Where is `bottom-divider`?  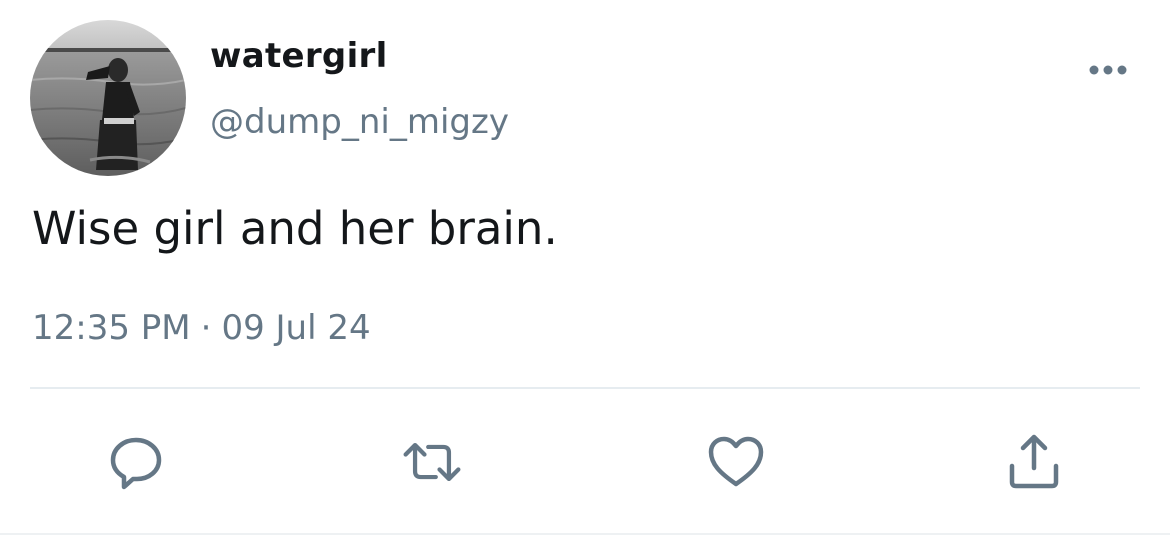 bottom-divider is located at coordinates (585, 534).